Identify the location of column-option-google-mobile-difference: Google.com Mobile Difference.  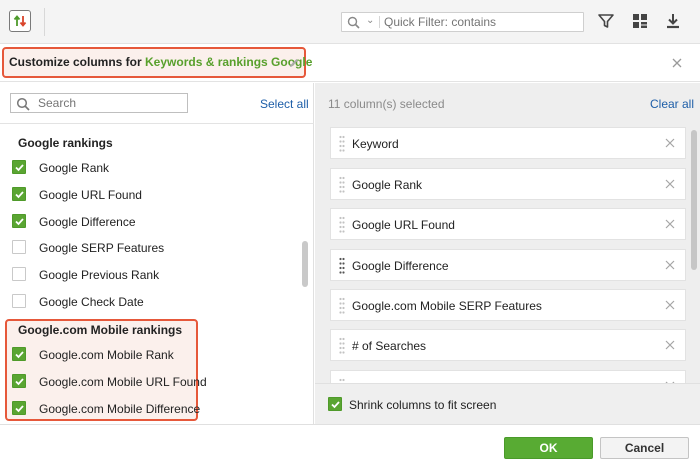
(152, 410).